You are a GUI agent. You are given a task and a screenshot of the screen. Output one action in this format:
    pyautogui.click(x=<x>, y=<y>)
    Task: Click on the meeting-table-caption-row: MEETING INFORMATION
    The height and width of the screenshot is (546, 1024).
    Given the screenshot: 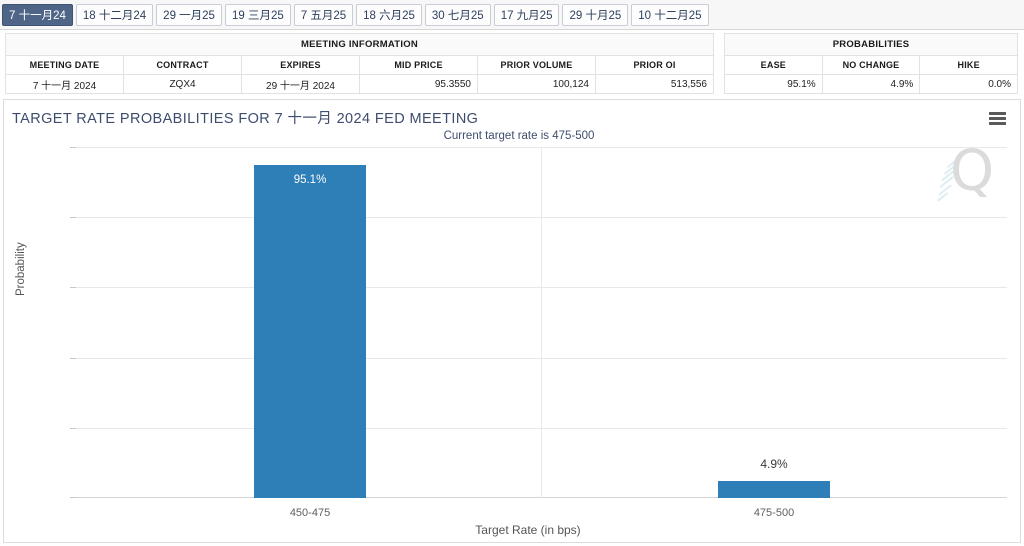 What is the action you would take?
    pyautogui.click(x=359, y=44)
    